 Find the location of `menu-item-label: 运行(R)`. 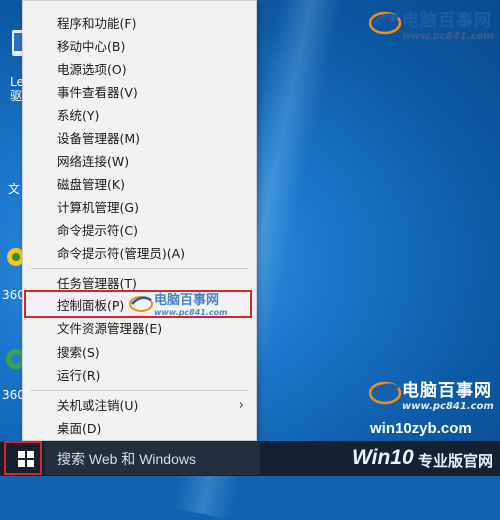

menu-item-label: 运行(R) is located at coordinates (79, 375).